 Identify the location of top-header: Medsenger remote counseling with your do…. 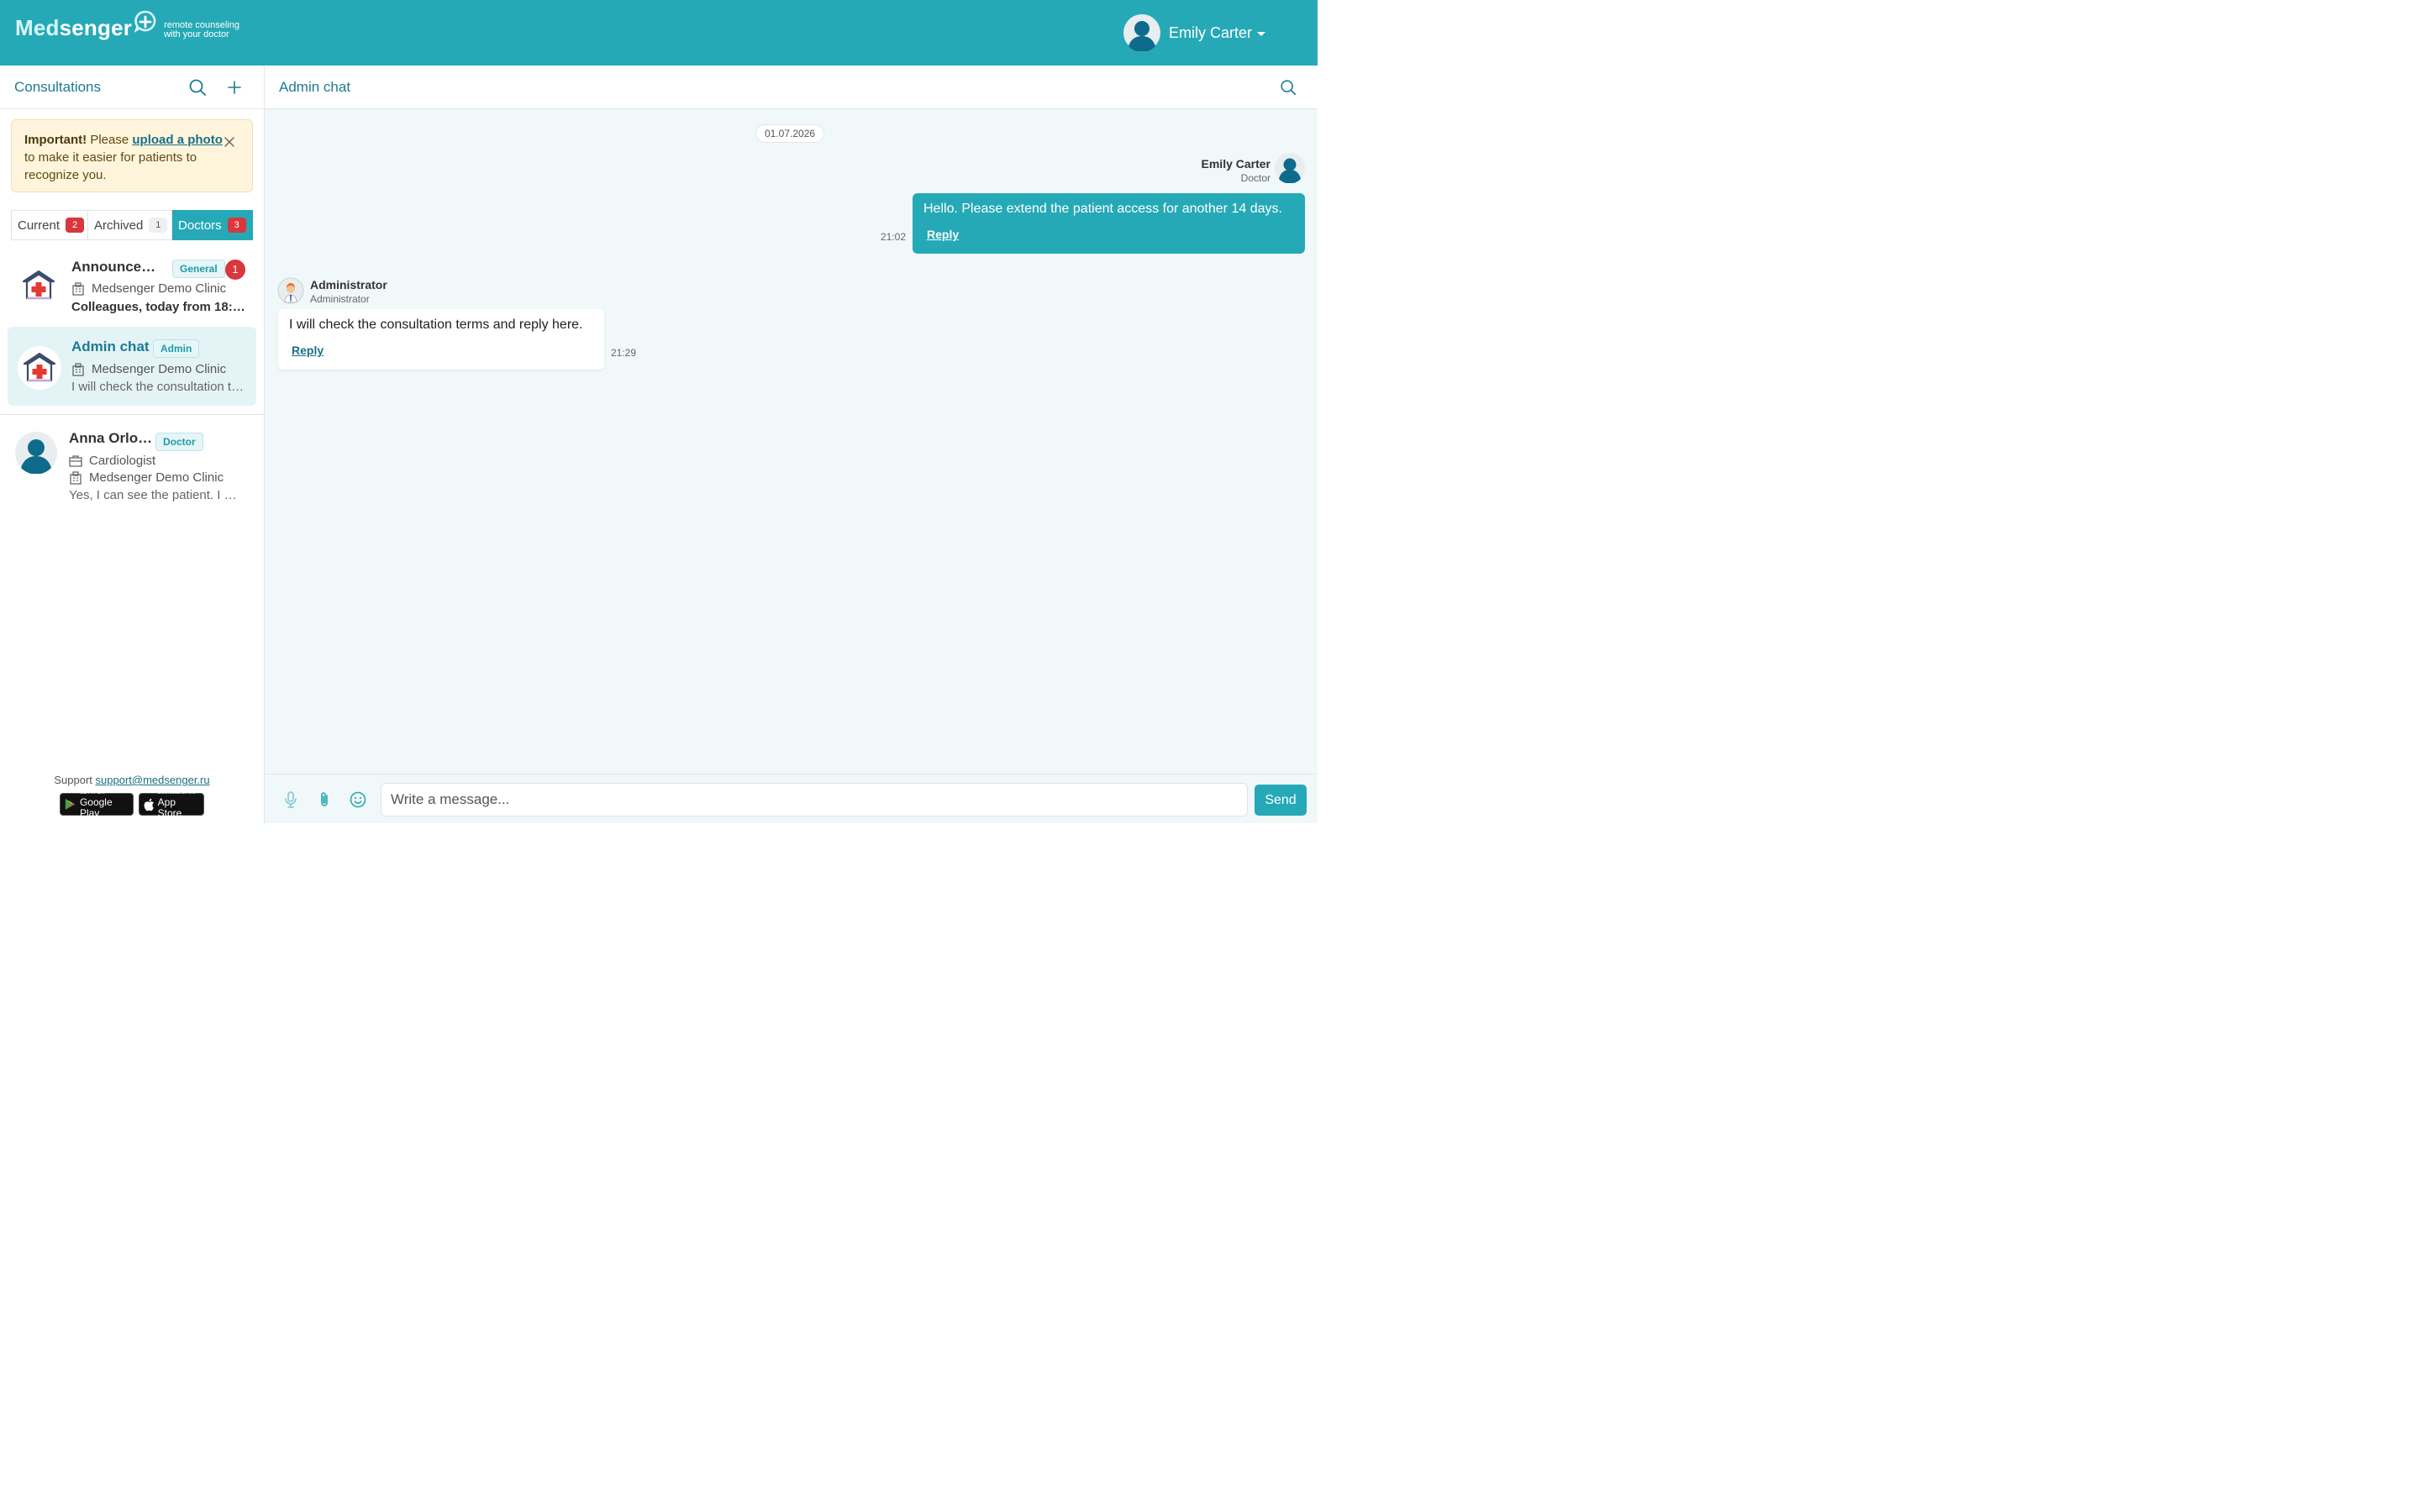
(659, 33).